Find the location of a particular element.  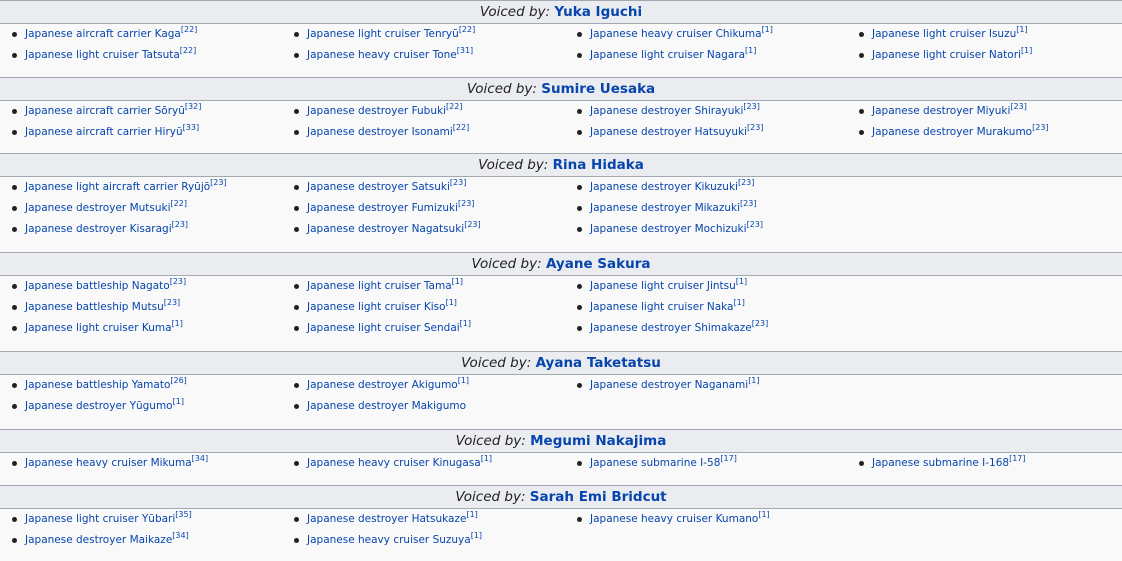

voice-actor-link: Ayana Taketatsu is located at coordinates (598, 363).